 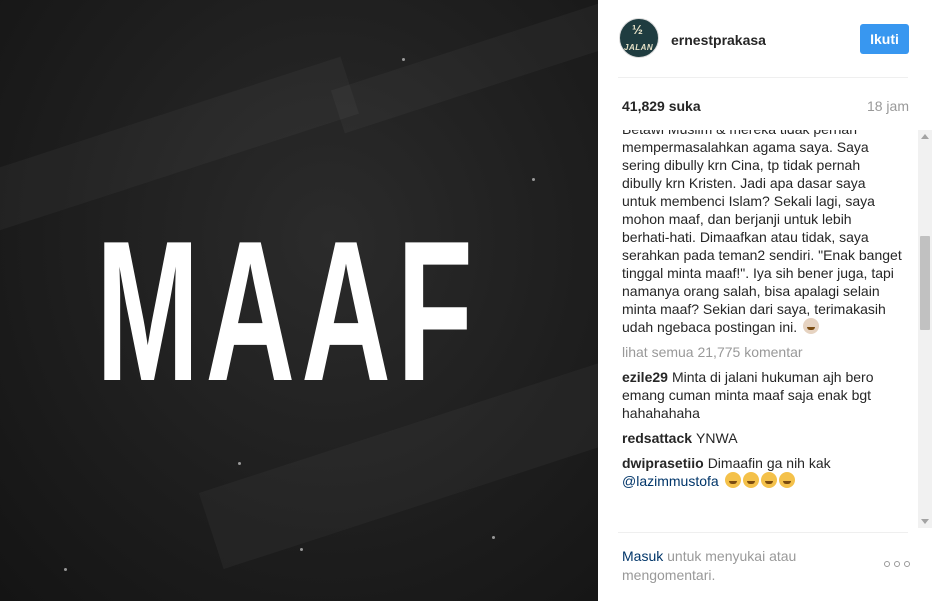 What do you see at coordinates (645, 377) in the screenshot?
I see `comment-author: ezile29` at bounding box center [645, 377].